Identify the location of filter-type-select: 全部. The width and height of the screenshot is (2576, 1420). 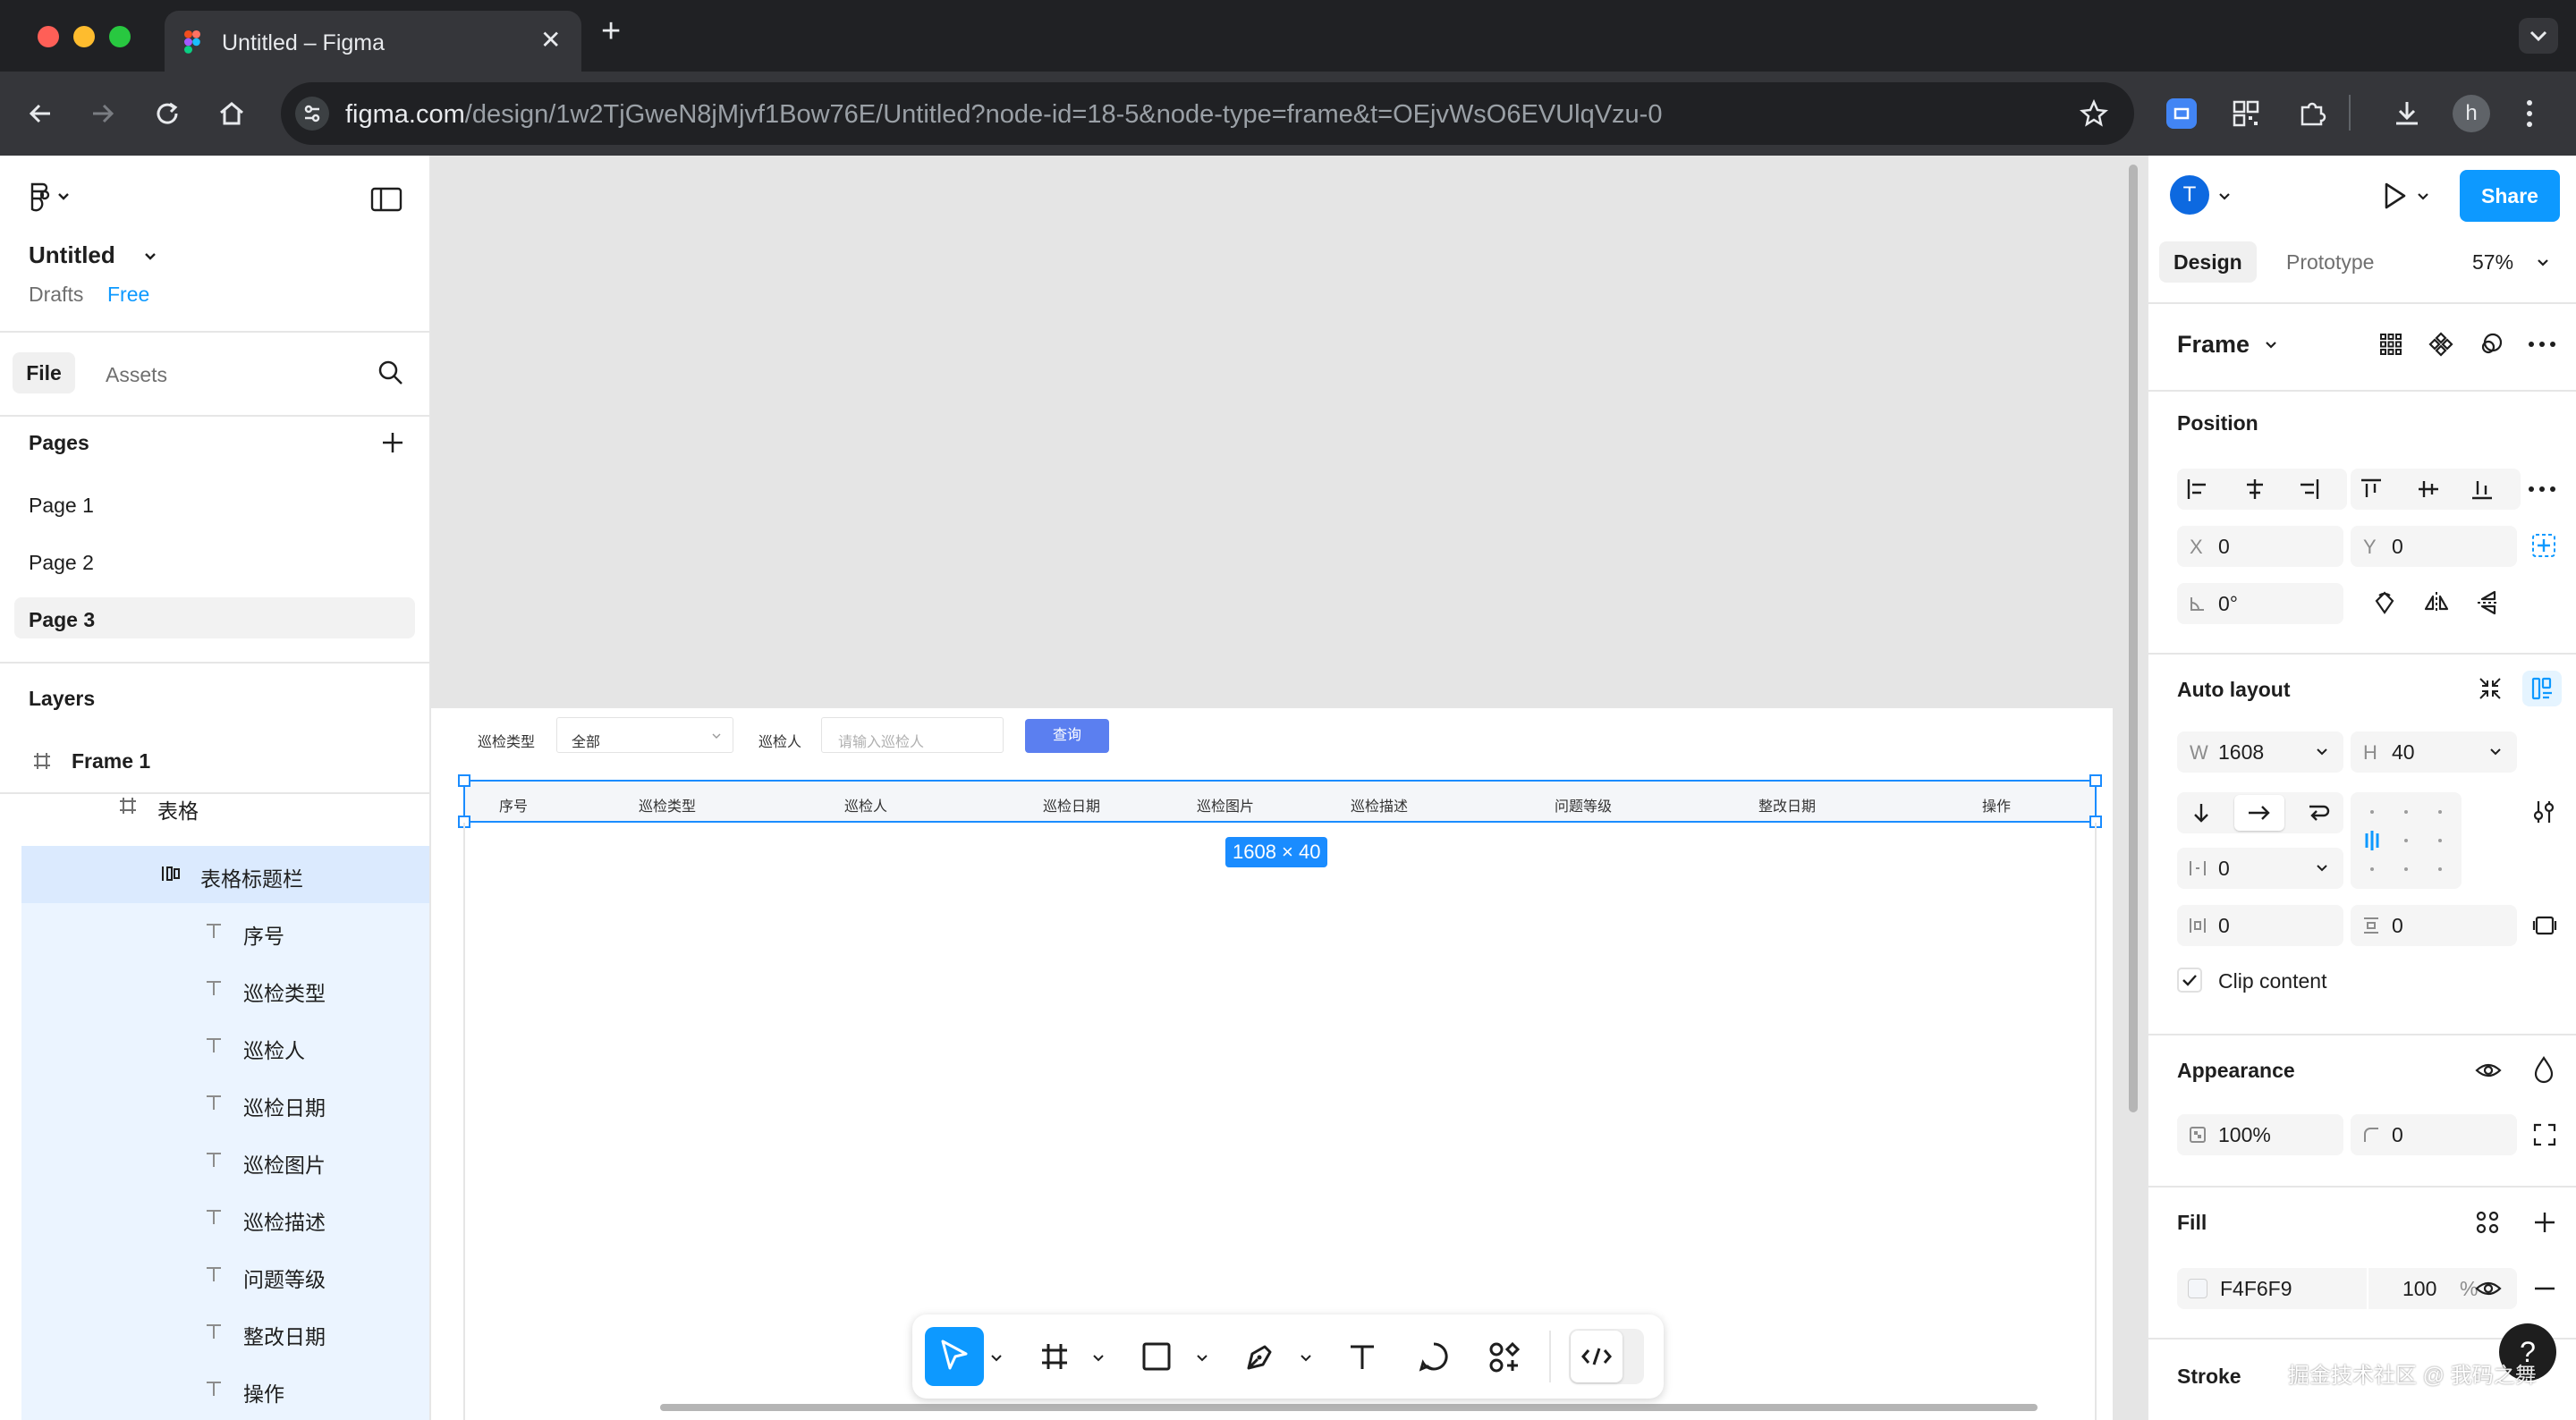
(644, 735).